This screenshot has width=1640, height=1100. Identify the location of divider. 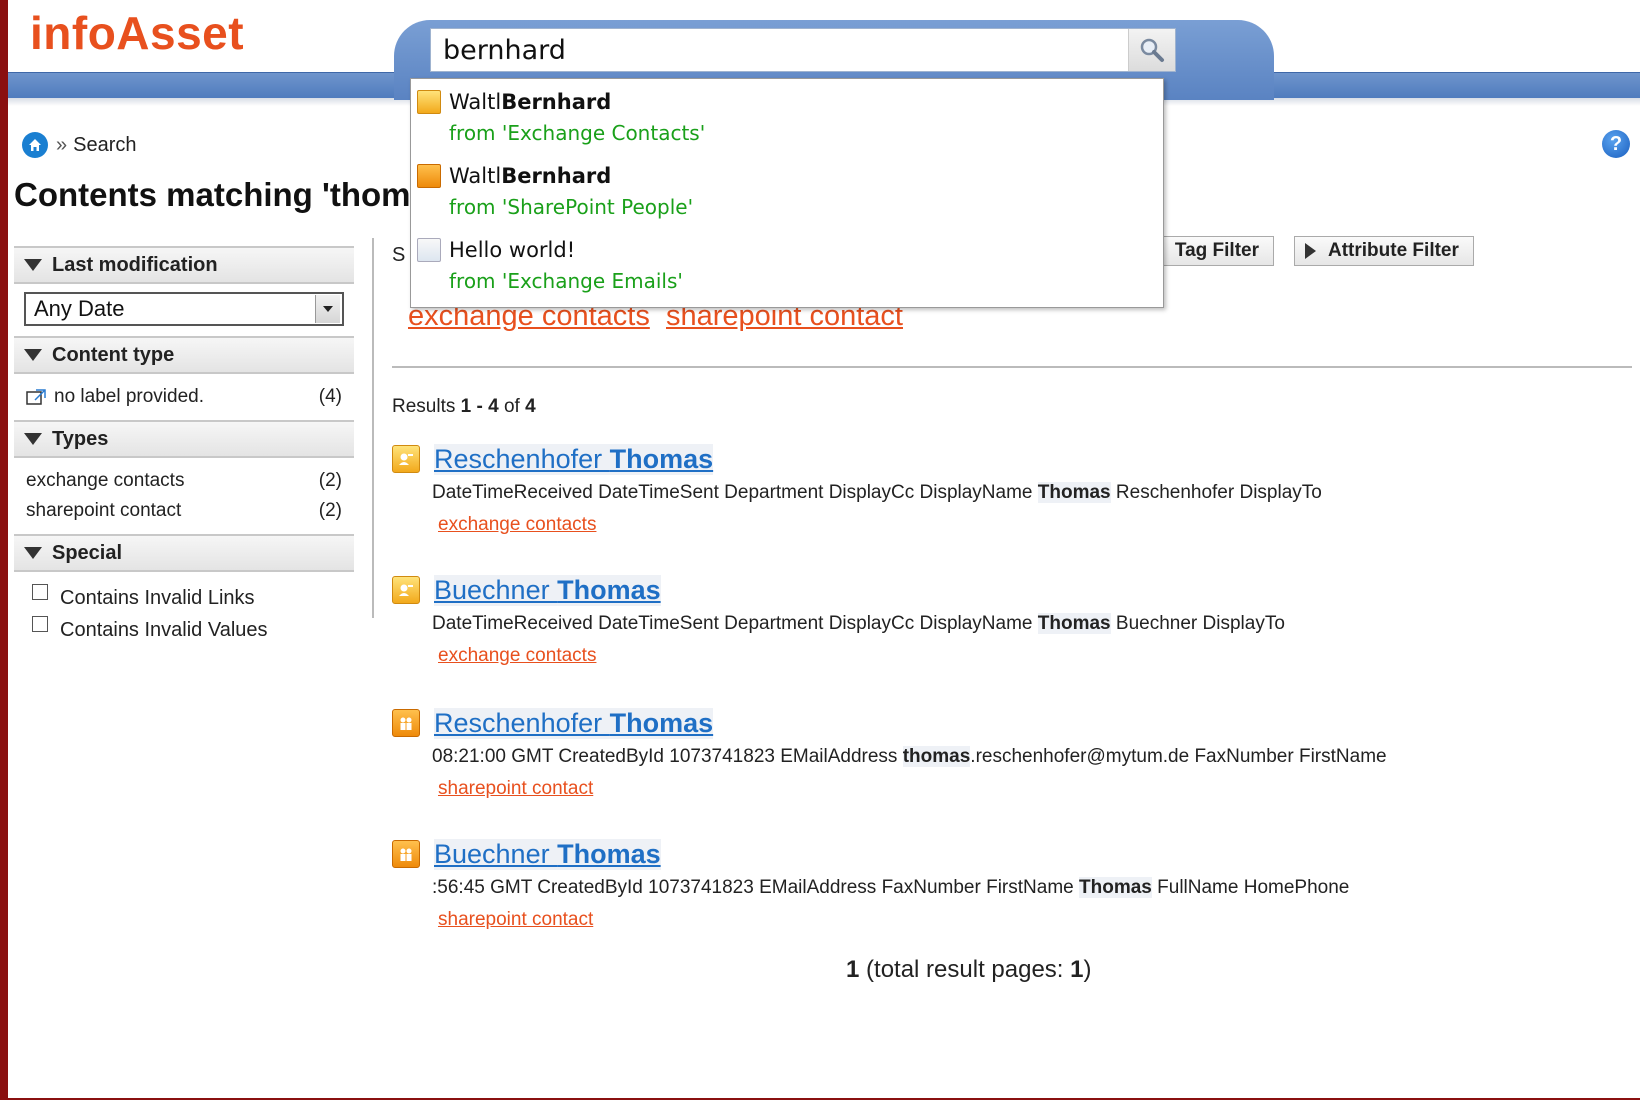
(1012, 367).